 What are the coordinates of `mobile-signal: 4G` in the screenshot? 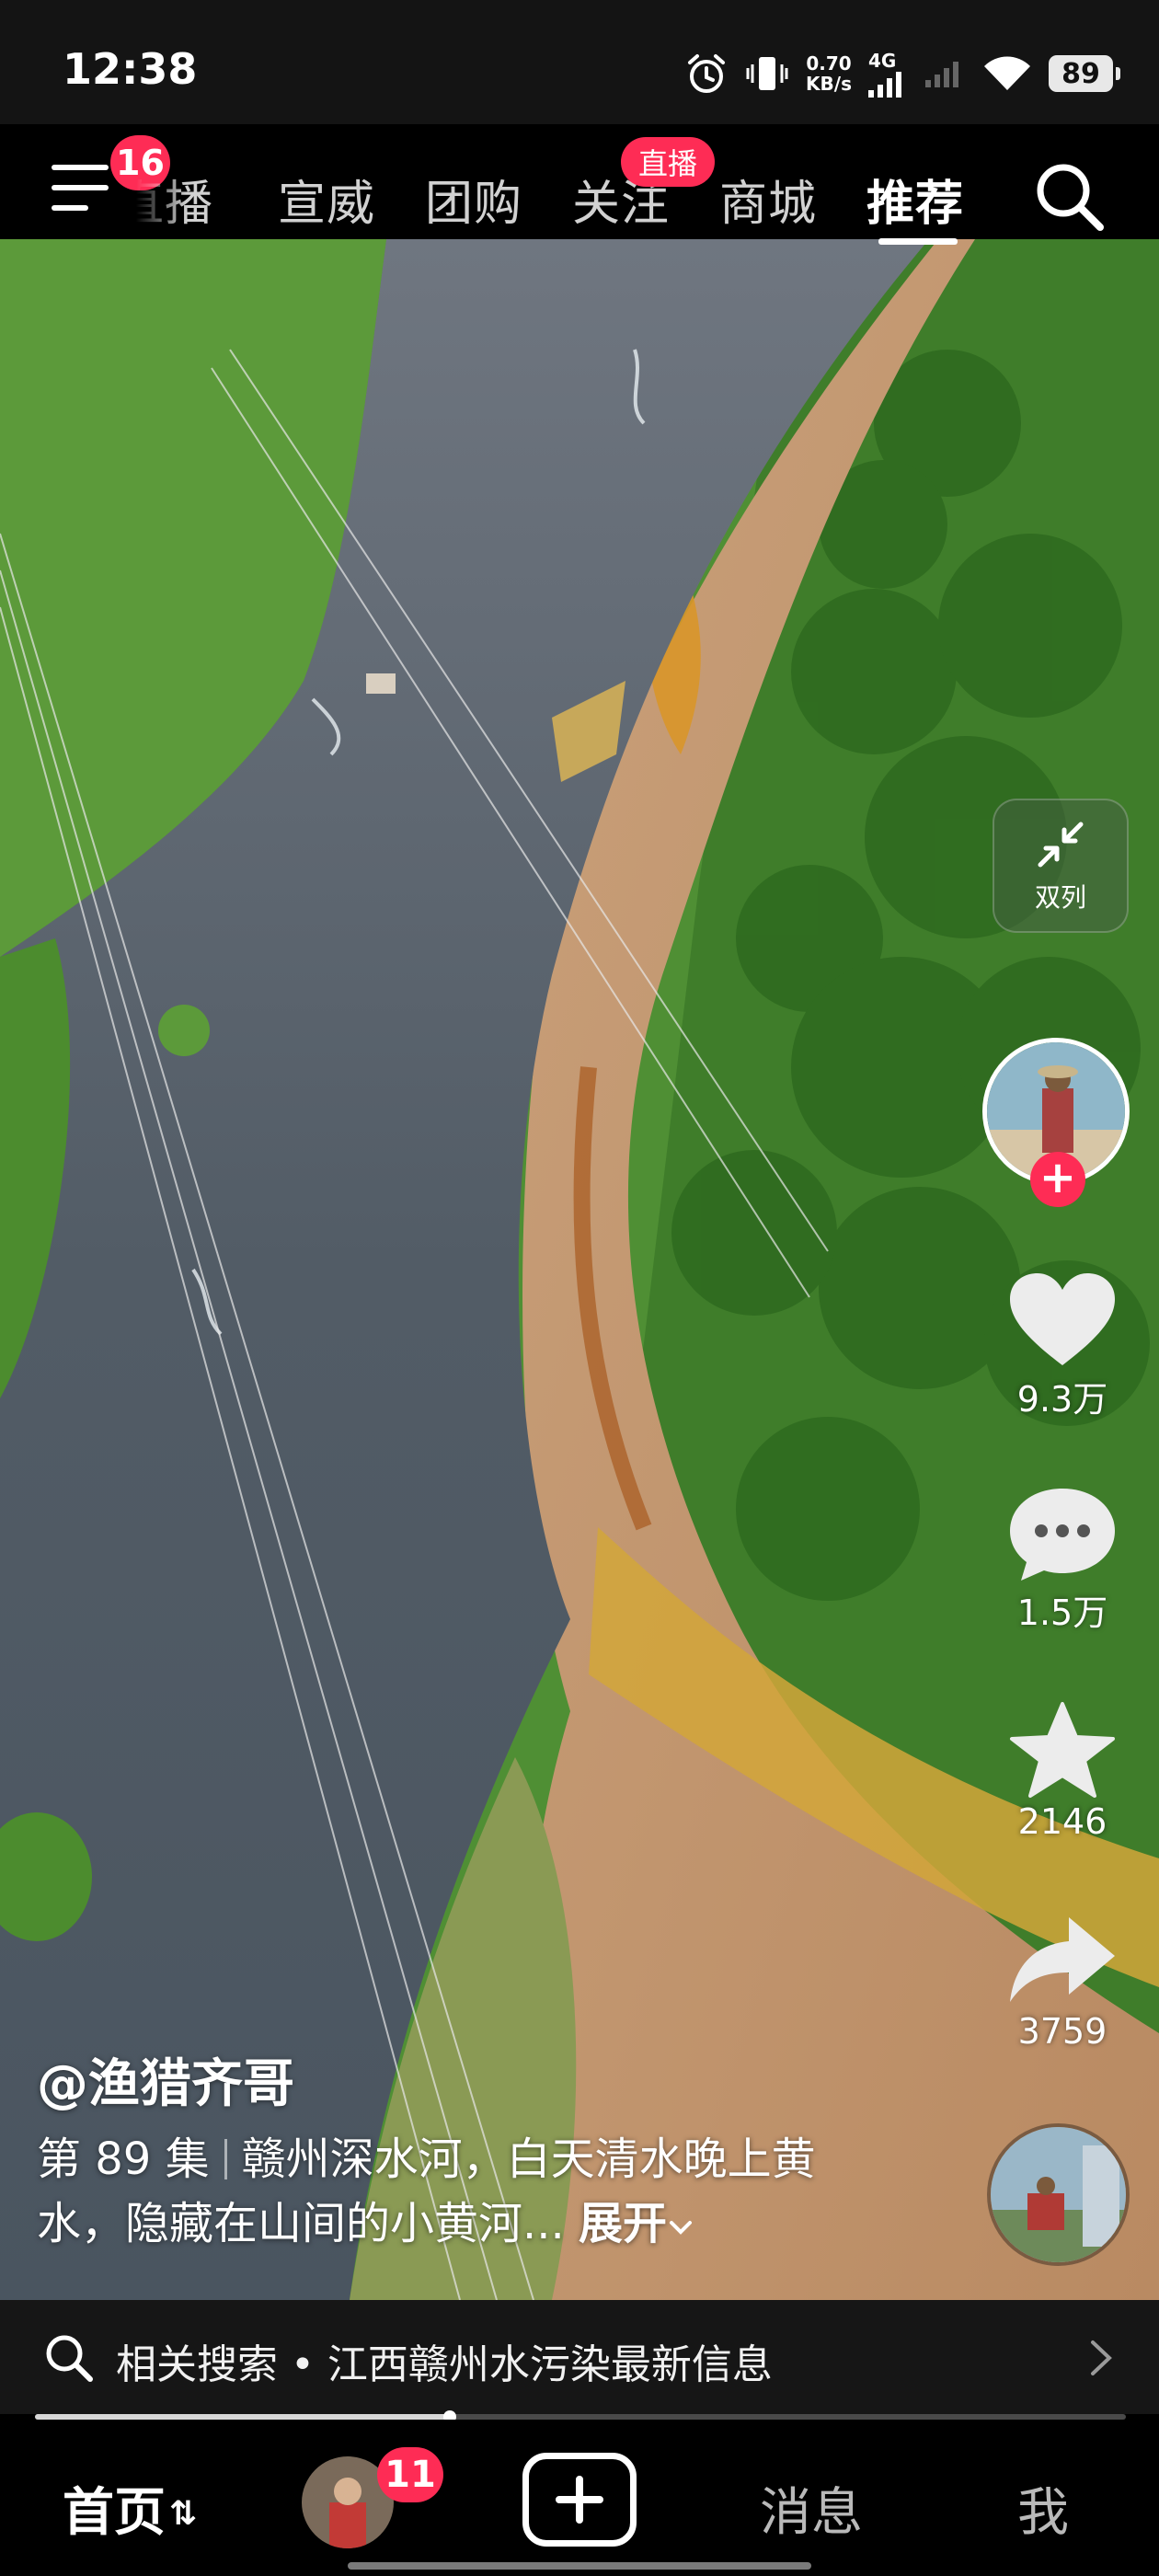 It's located at (886, 74).